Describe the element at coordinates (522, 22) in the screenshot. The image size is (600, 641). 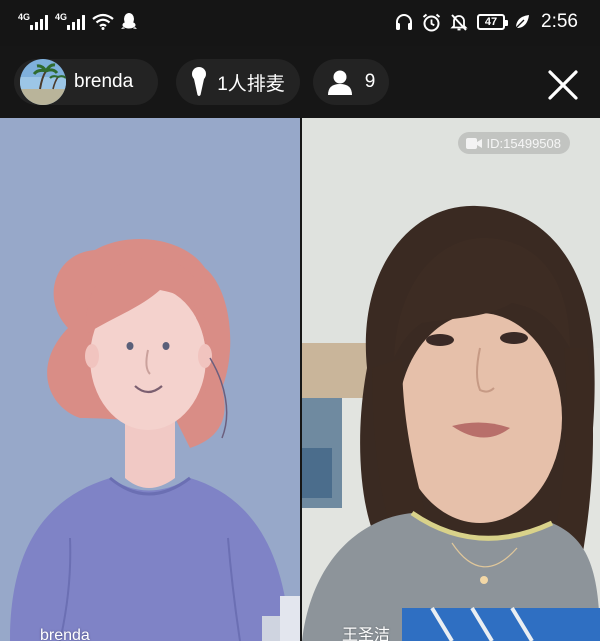
I see `leaf-icon` at that location.